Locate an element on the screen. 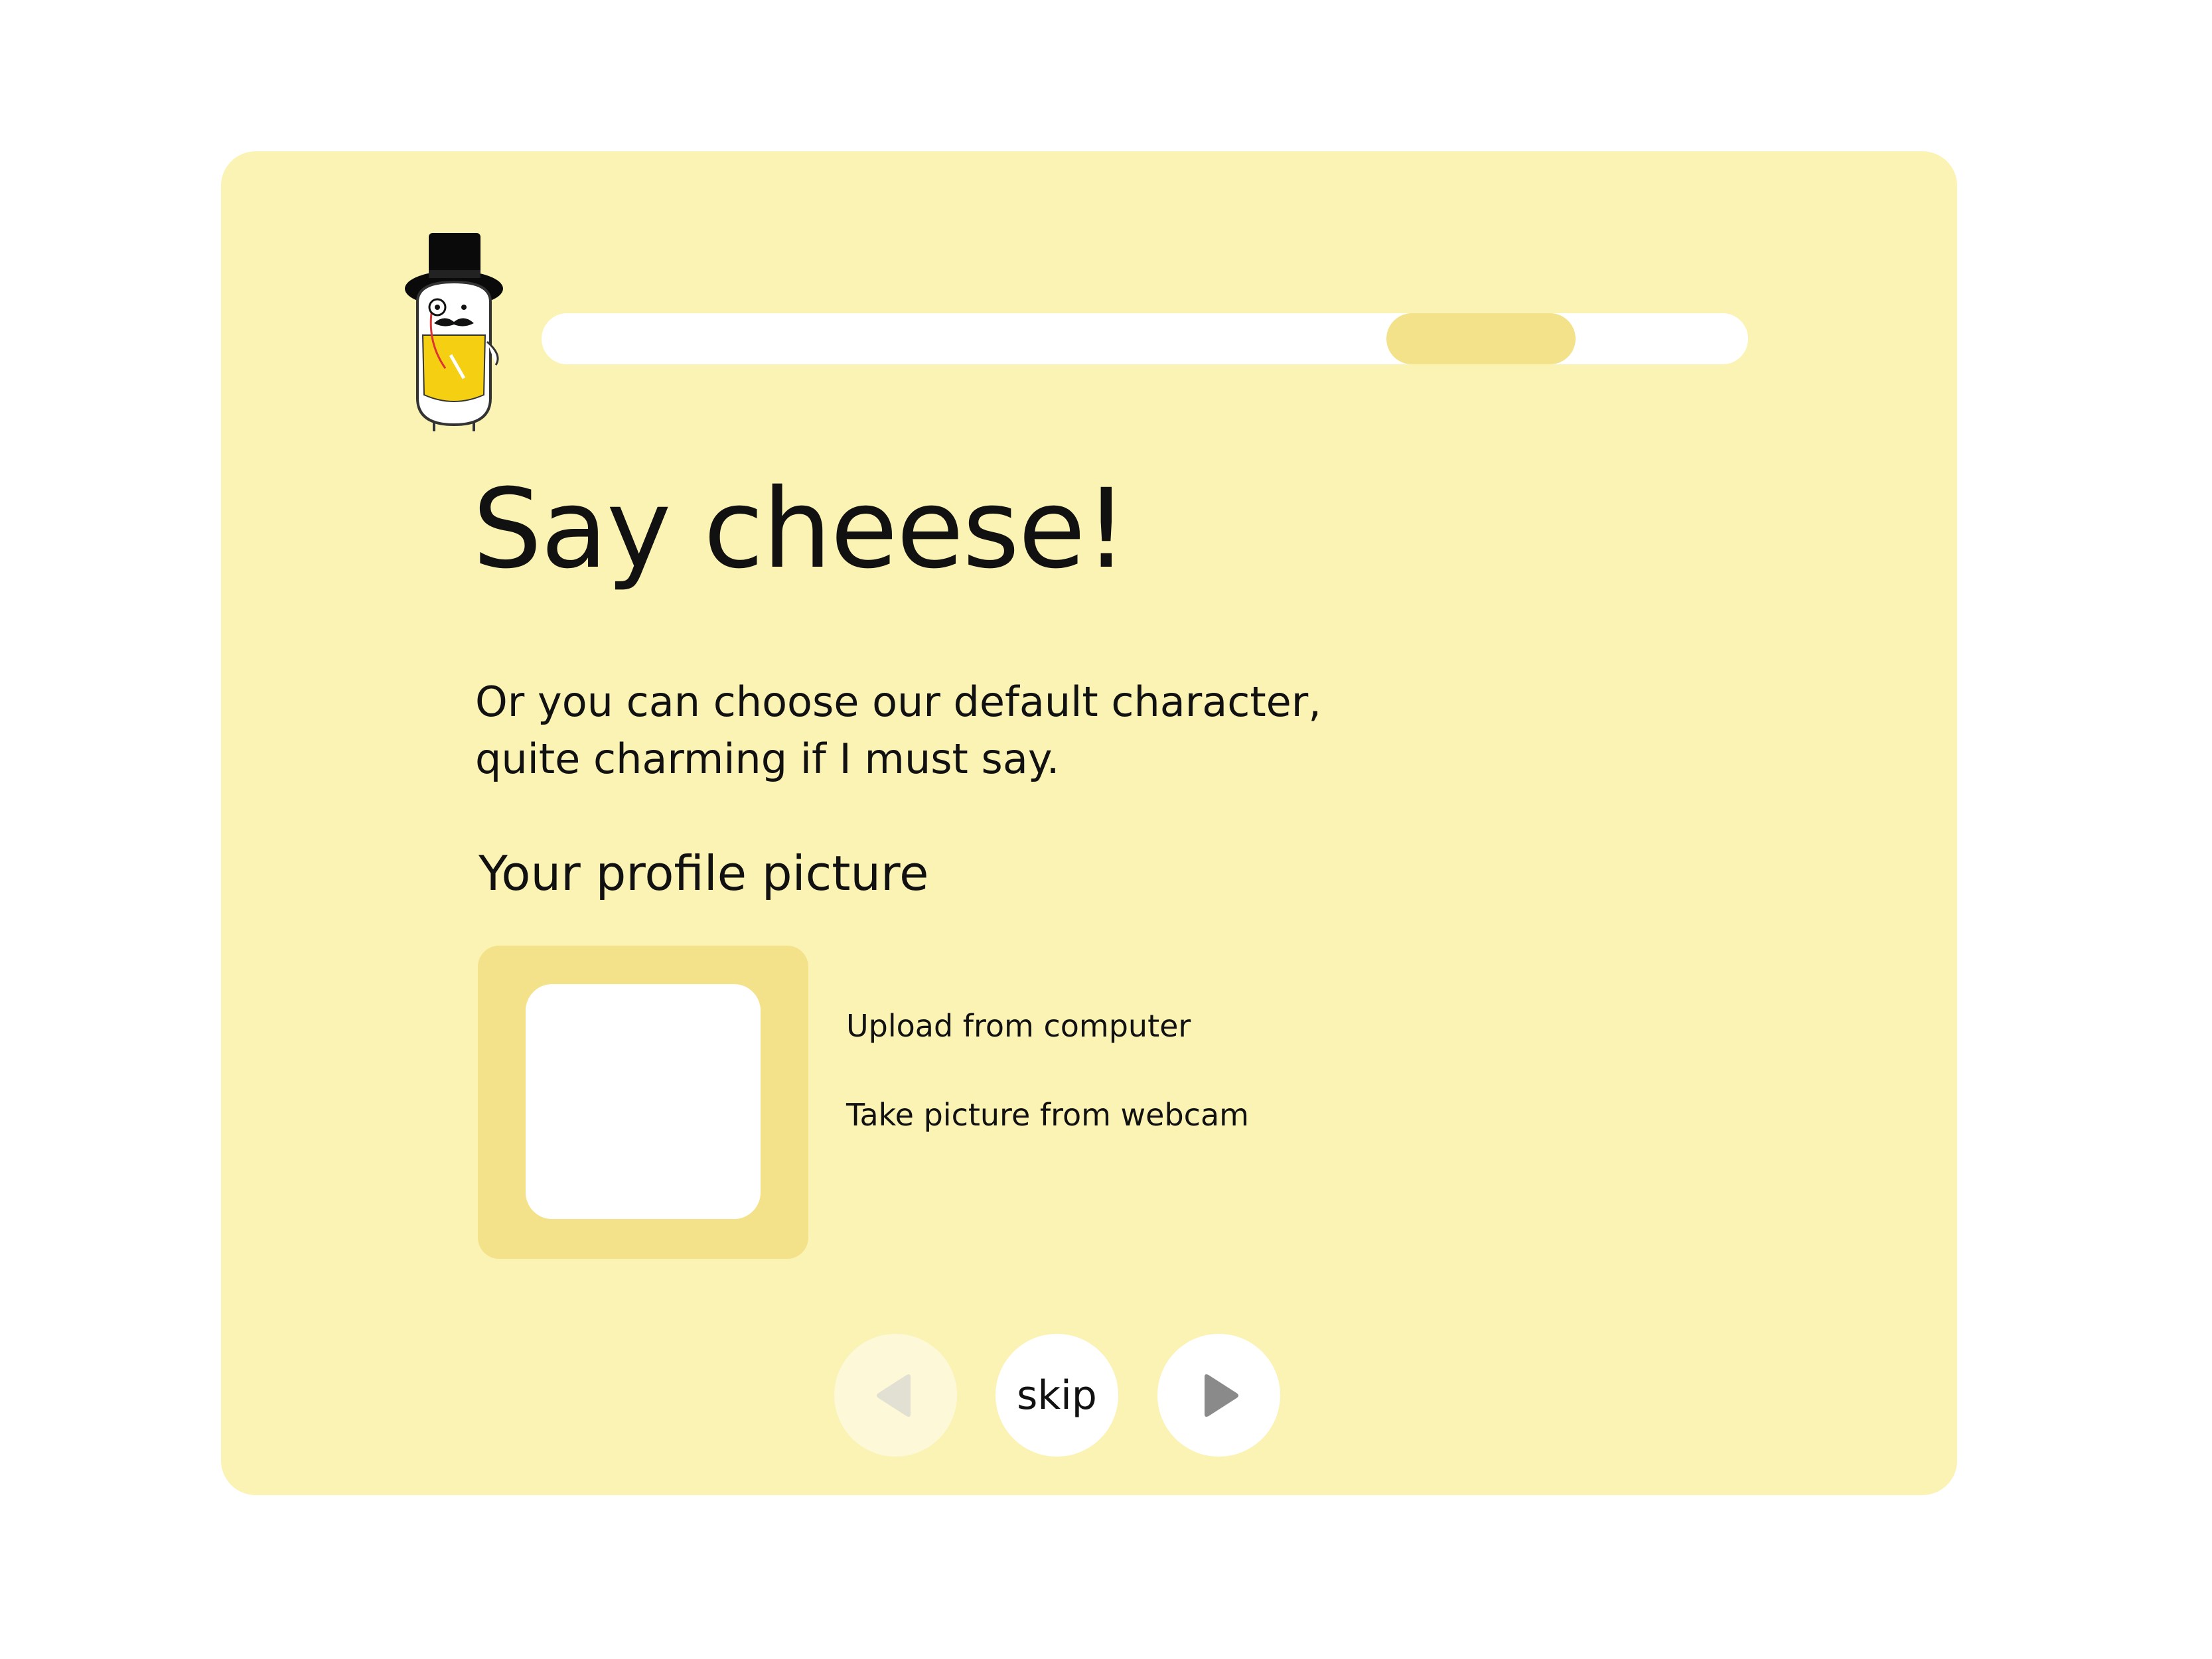 This screenshot has width=2212, height=1659. skip-label: skip is located at coordinates (1057, 1395).